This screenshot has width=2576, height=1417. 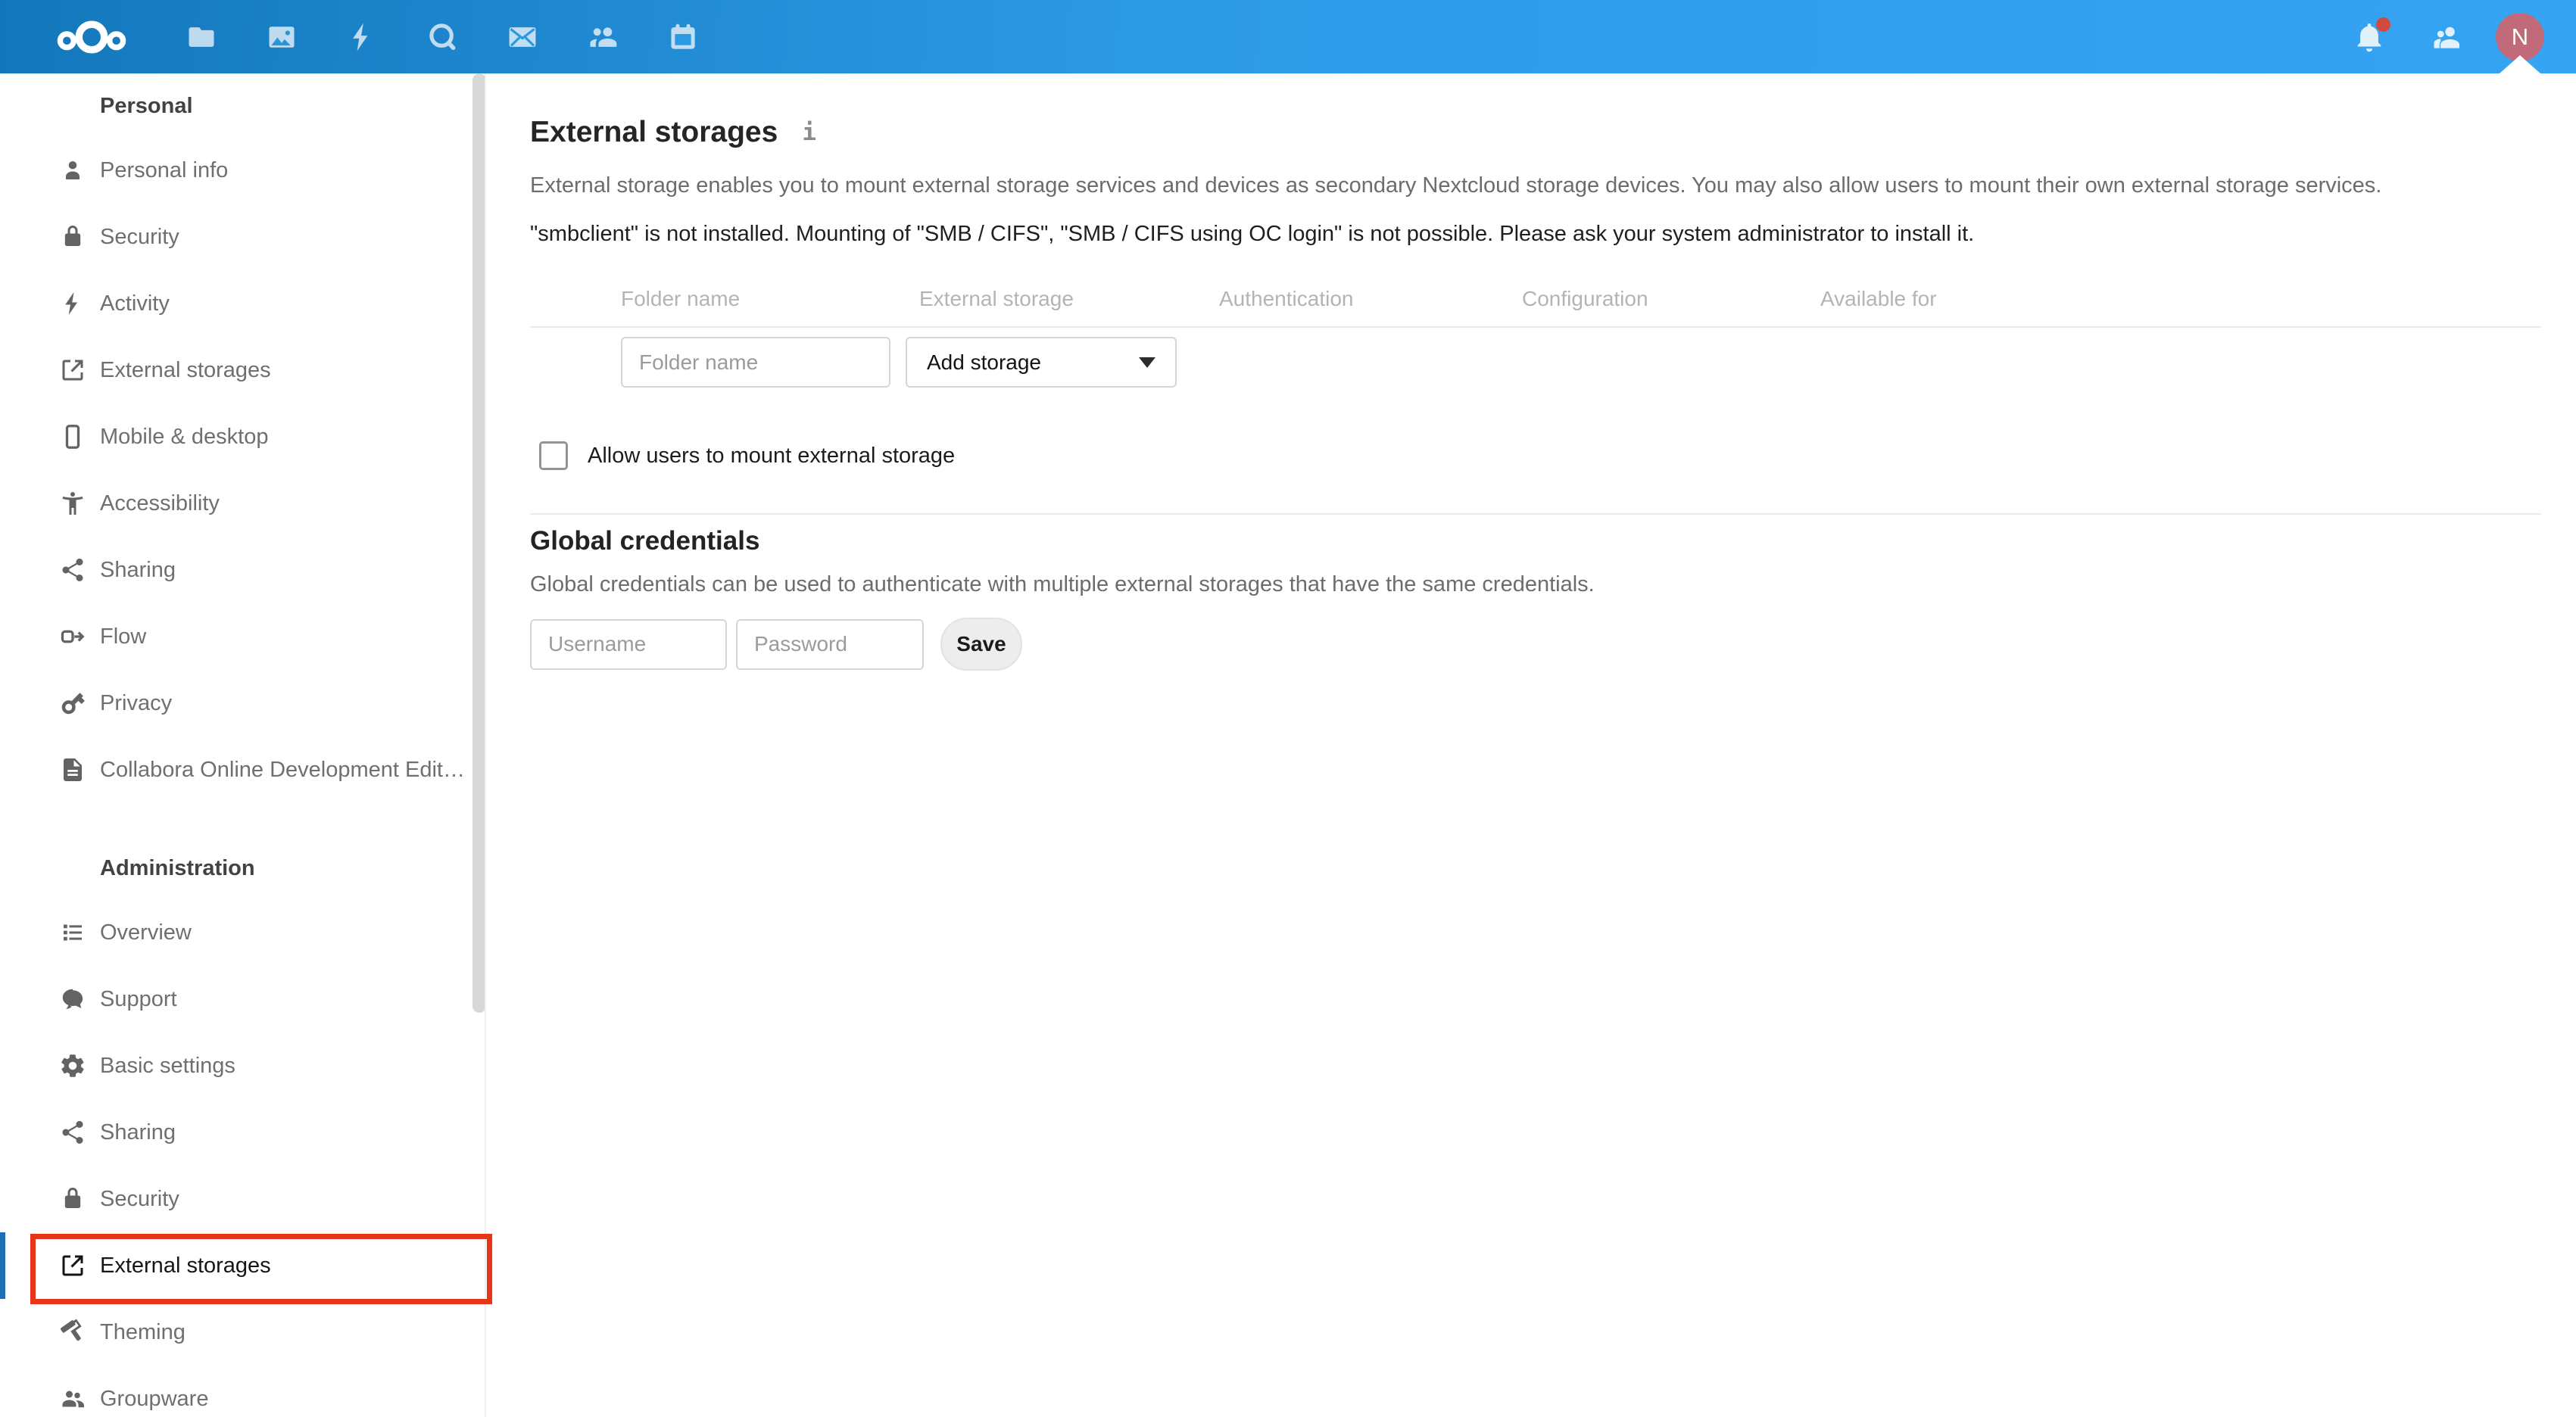 What do you see at coordinates (242, 1332) in the screenshot?
I see `sidebar-item-theming: Theming` at bounding box center [242, 1332].